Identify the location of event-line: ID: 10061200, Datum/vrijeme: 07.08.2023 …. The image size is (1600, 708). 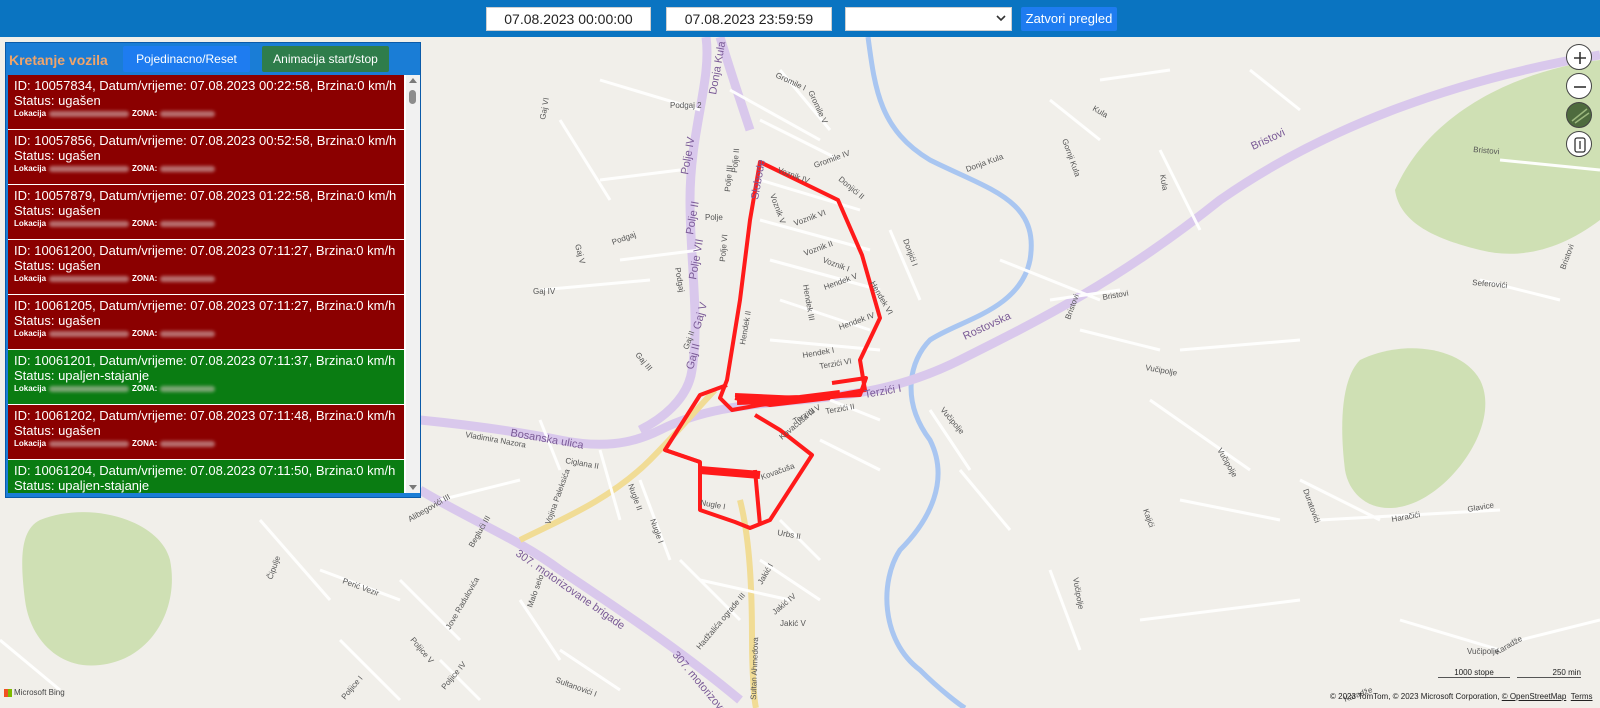
(205, 250).